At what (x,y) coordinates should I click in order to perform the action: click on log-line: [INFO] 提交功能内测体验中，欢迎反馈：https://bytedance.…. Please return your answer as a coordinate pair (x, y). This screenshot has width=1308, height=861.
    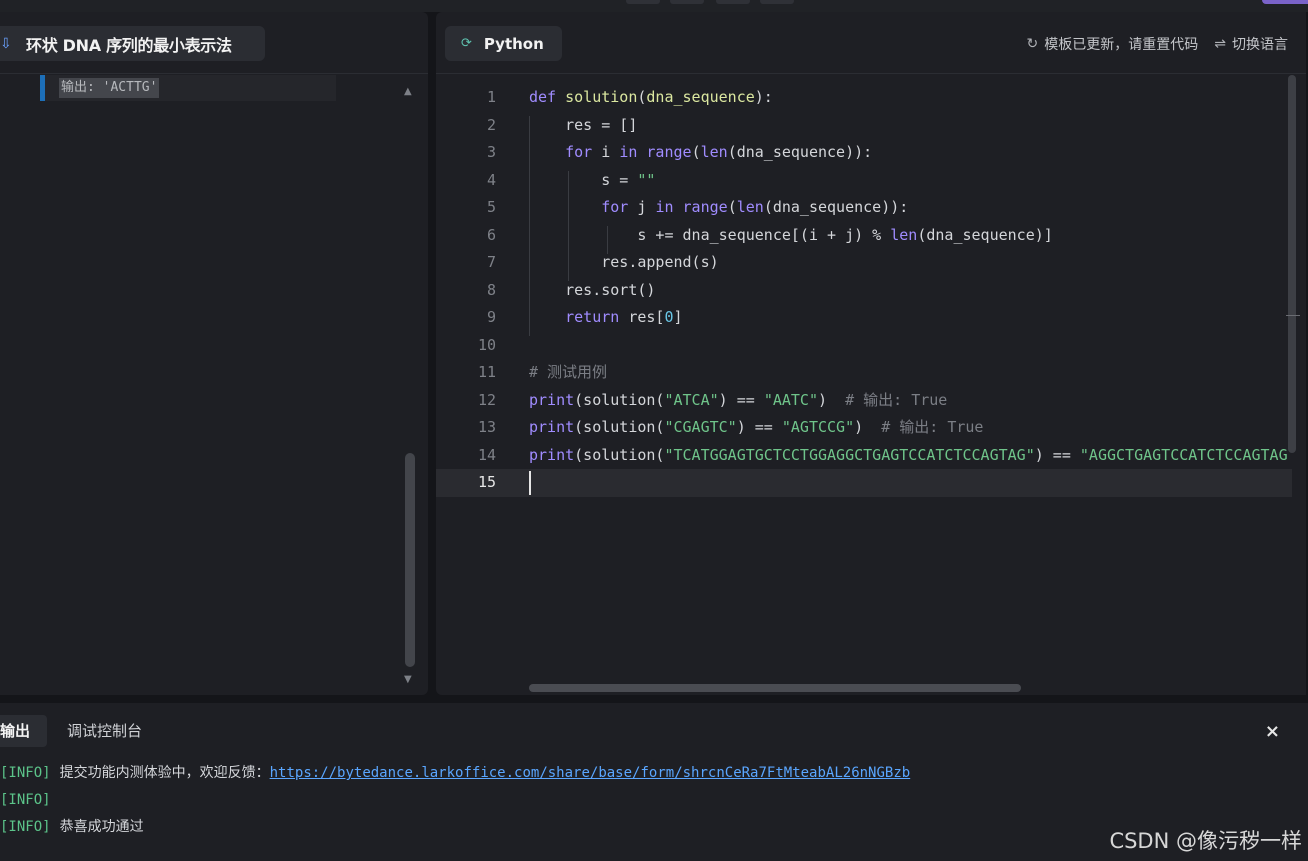
    Looking at the image, I should click on (455, 772).